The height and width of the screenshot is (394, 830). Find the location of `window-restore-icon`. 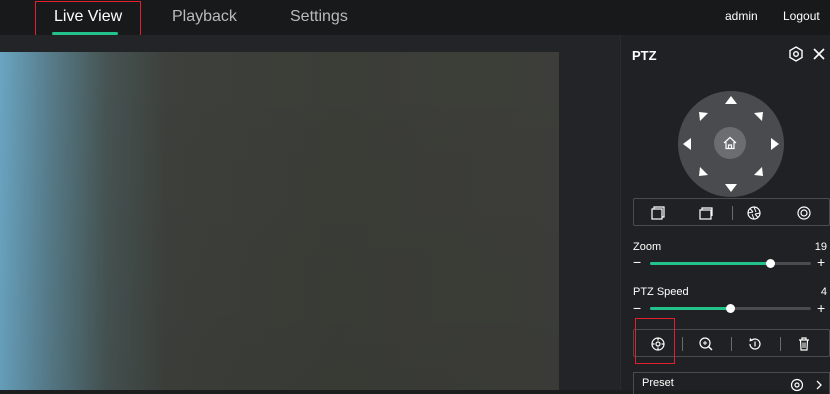

window-restore-icon is located at coordinates (706, 213).